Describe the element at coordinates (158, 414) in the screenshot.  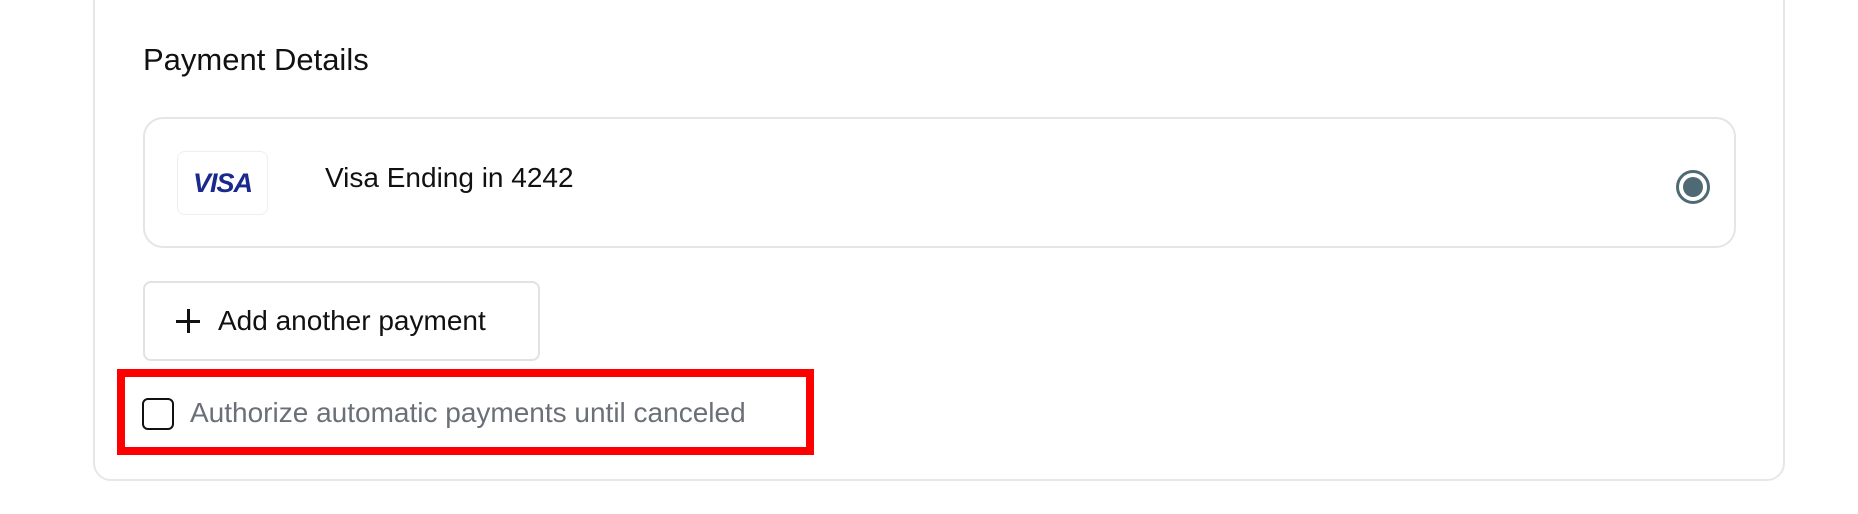
I see `authorize-checkbox` at that location.